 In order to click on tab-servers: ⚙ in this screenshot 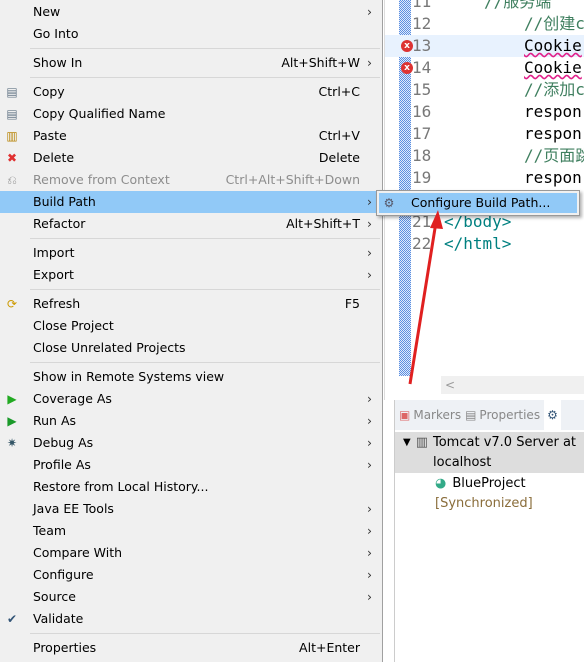, I will do `click(552, 415)`.